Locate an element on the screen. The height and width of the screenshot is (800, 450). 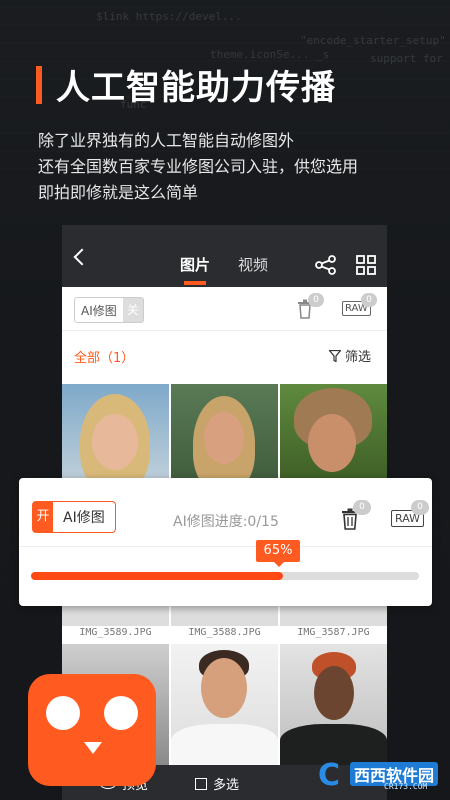
all-filter-label: 全部（1） is located at coordinates (104, 356).